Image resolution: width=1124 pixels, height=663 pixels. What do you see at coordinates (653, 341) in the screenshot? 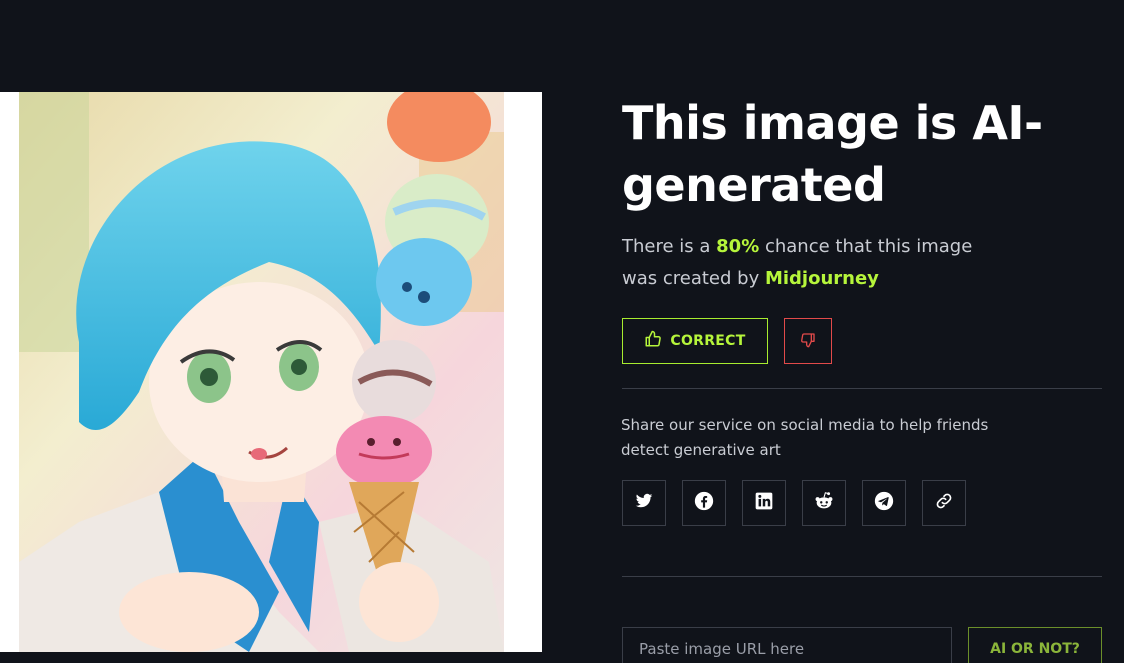
I see `thumbs-up-icon` at bounding box center [653, 341].